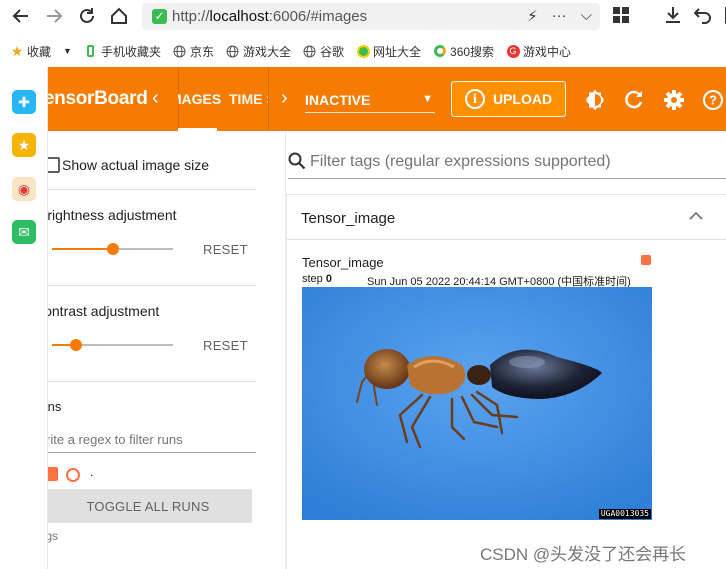 The image size is (726, 569). What do you see at coordinates (673, 15) in the screenshot?
I see `download-icon` at bounding box center [673, 15].